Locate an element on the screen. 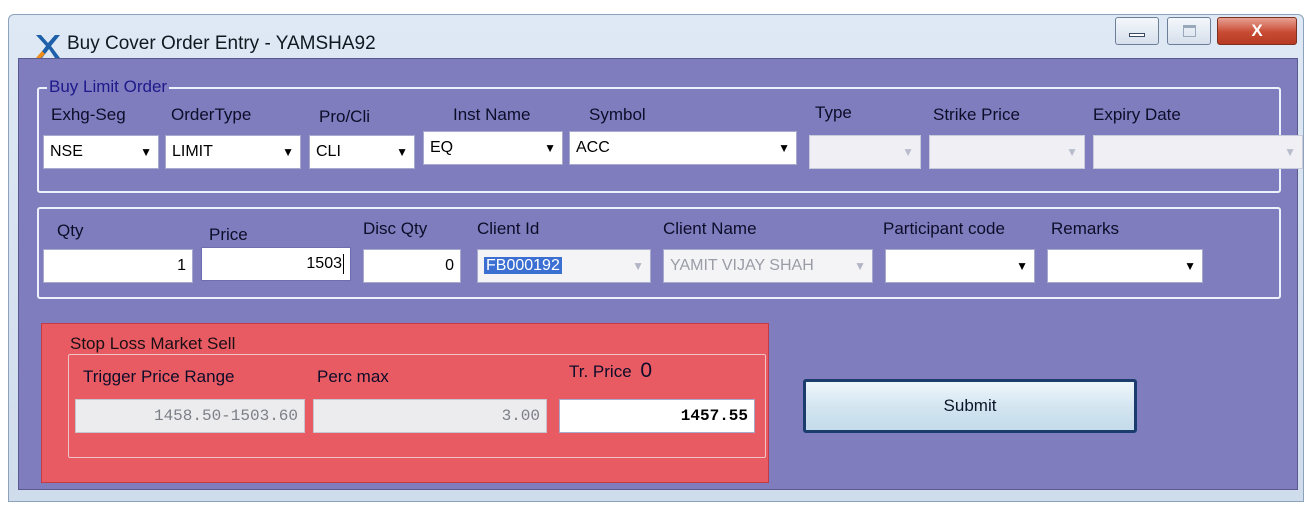 The image size is (1312, 507). submit-button: Submit is located at coordinates (970, 406).